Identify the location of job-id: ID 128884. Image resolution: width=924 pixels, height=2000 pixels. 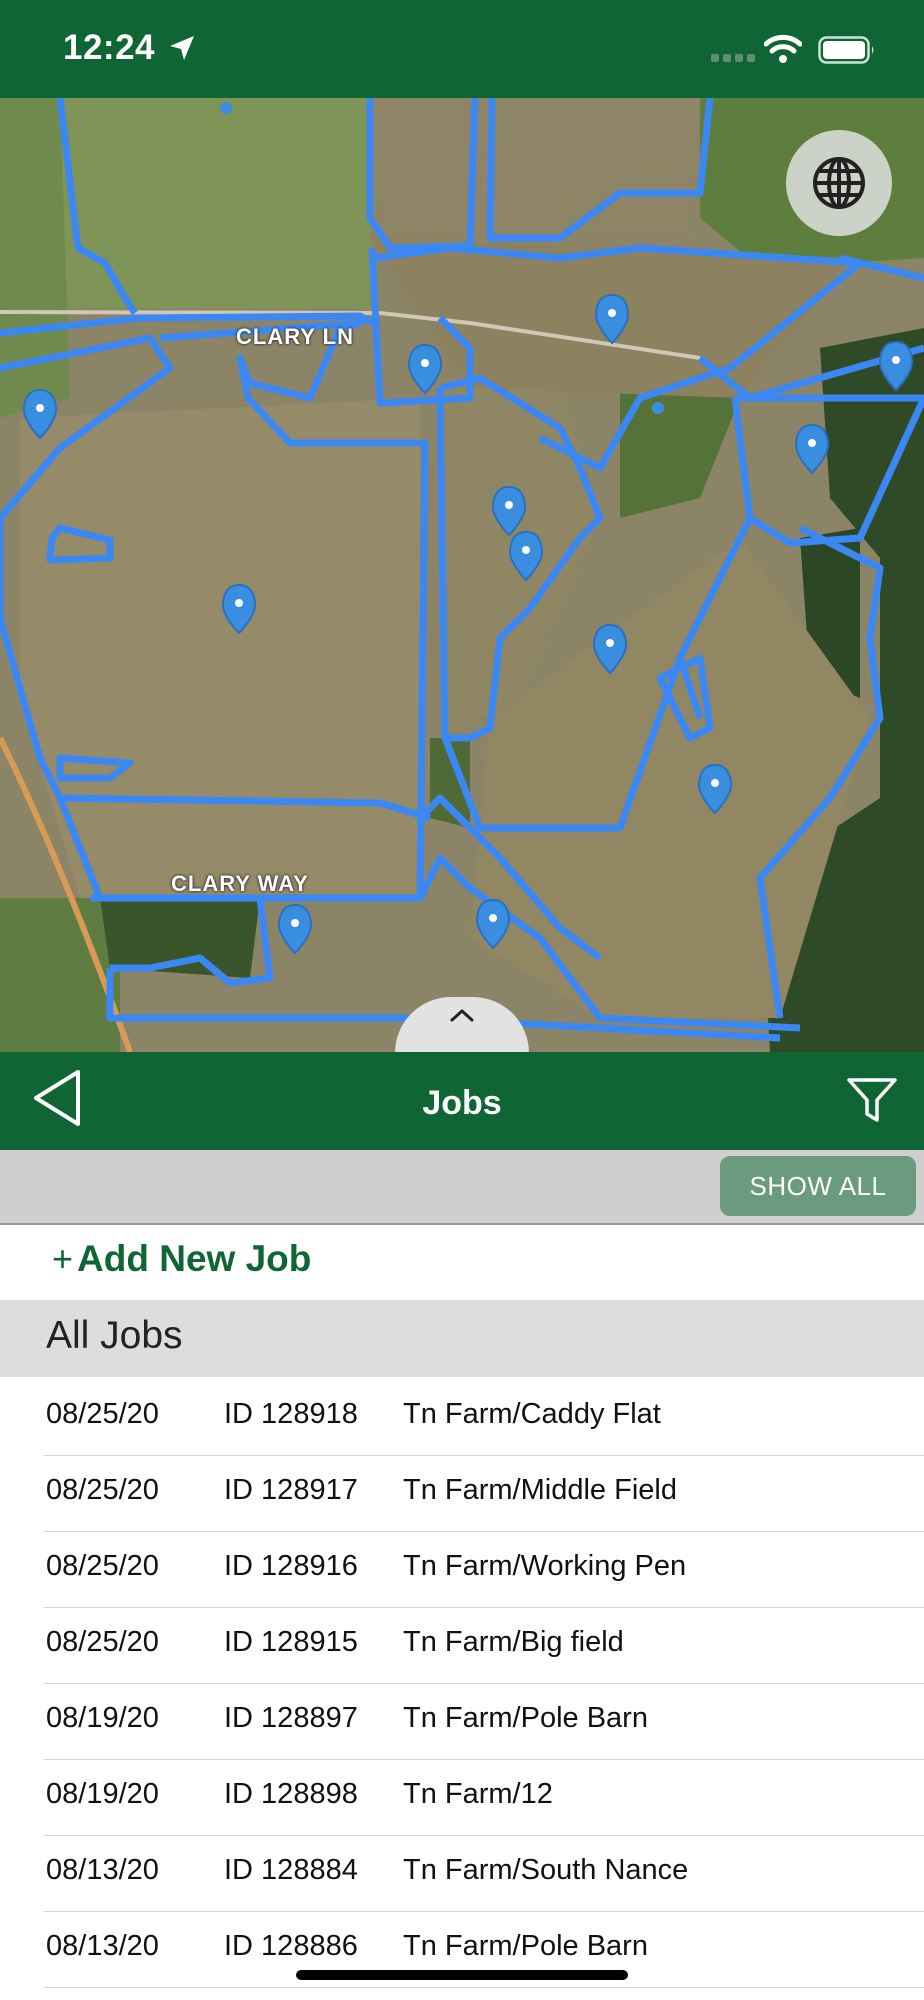
(291, 1870).